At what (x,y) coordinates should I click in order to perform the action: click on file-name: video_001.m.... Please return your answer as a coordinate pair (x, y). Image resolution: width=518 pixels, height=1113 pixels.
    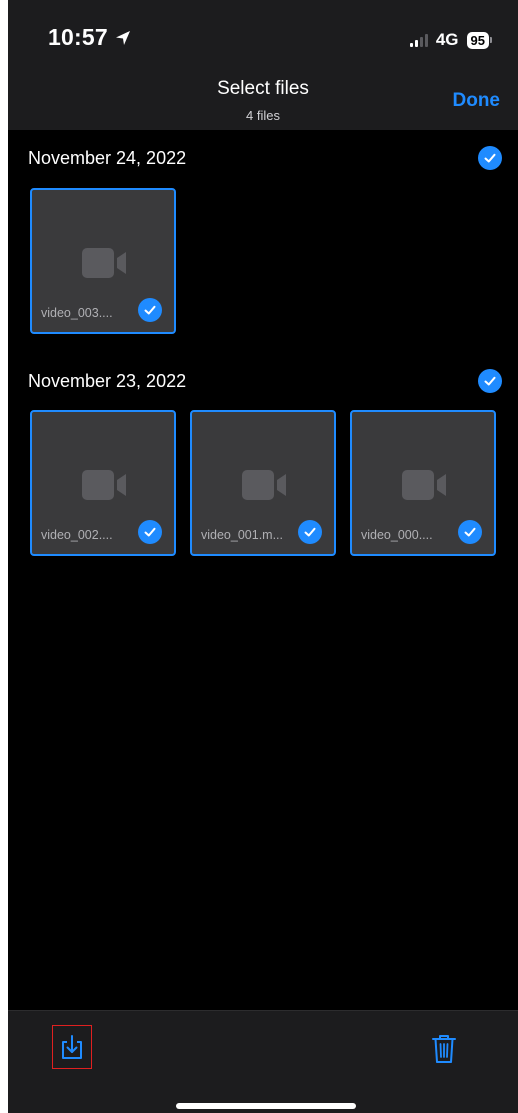
    Looking at the image, I should click on (242, 535).